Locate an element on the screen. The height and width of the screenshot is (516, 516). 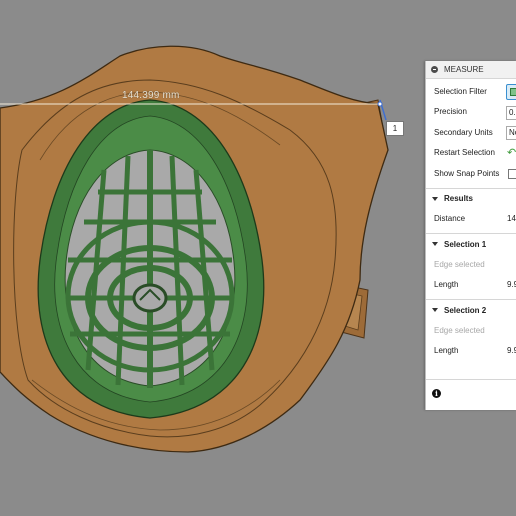
selection-1-section-header: Selection 1 is located at coordinates (471, 243).